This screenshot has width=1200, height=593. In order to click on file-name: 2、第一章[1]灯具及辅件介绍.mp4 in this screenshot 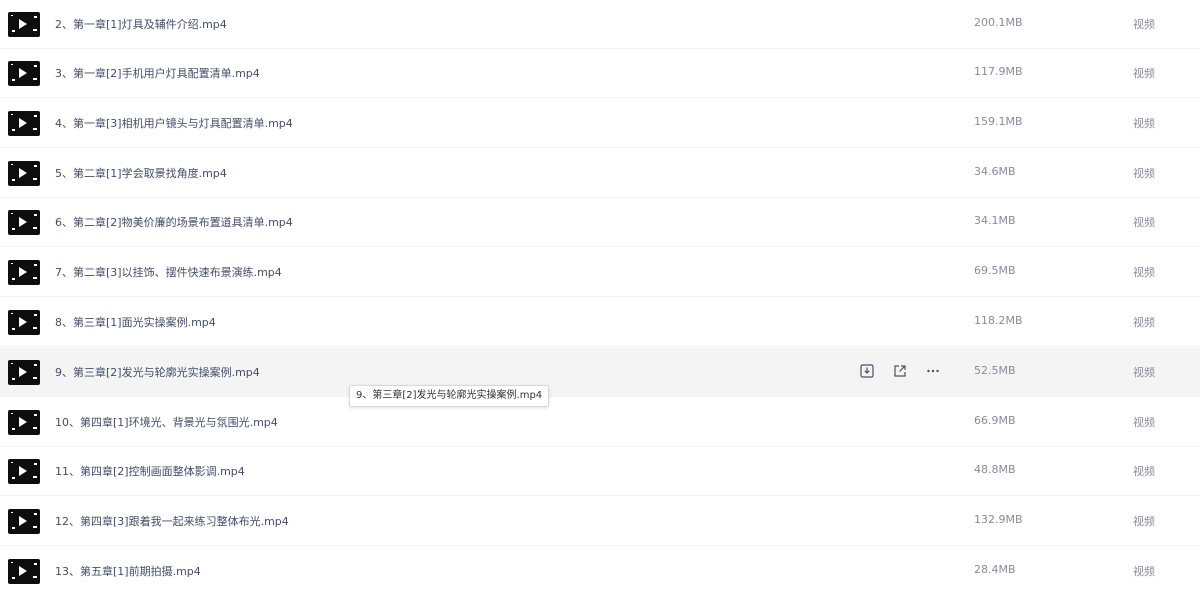, I will do `click(141, 24)`.